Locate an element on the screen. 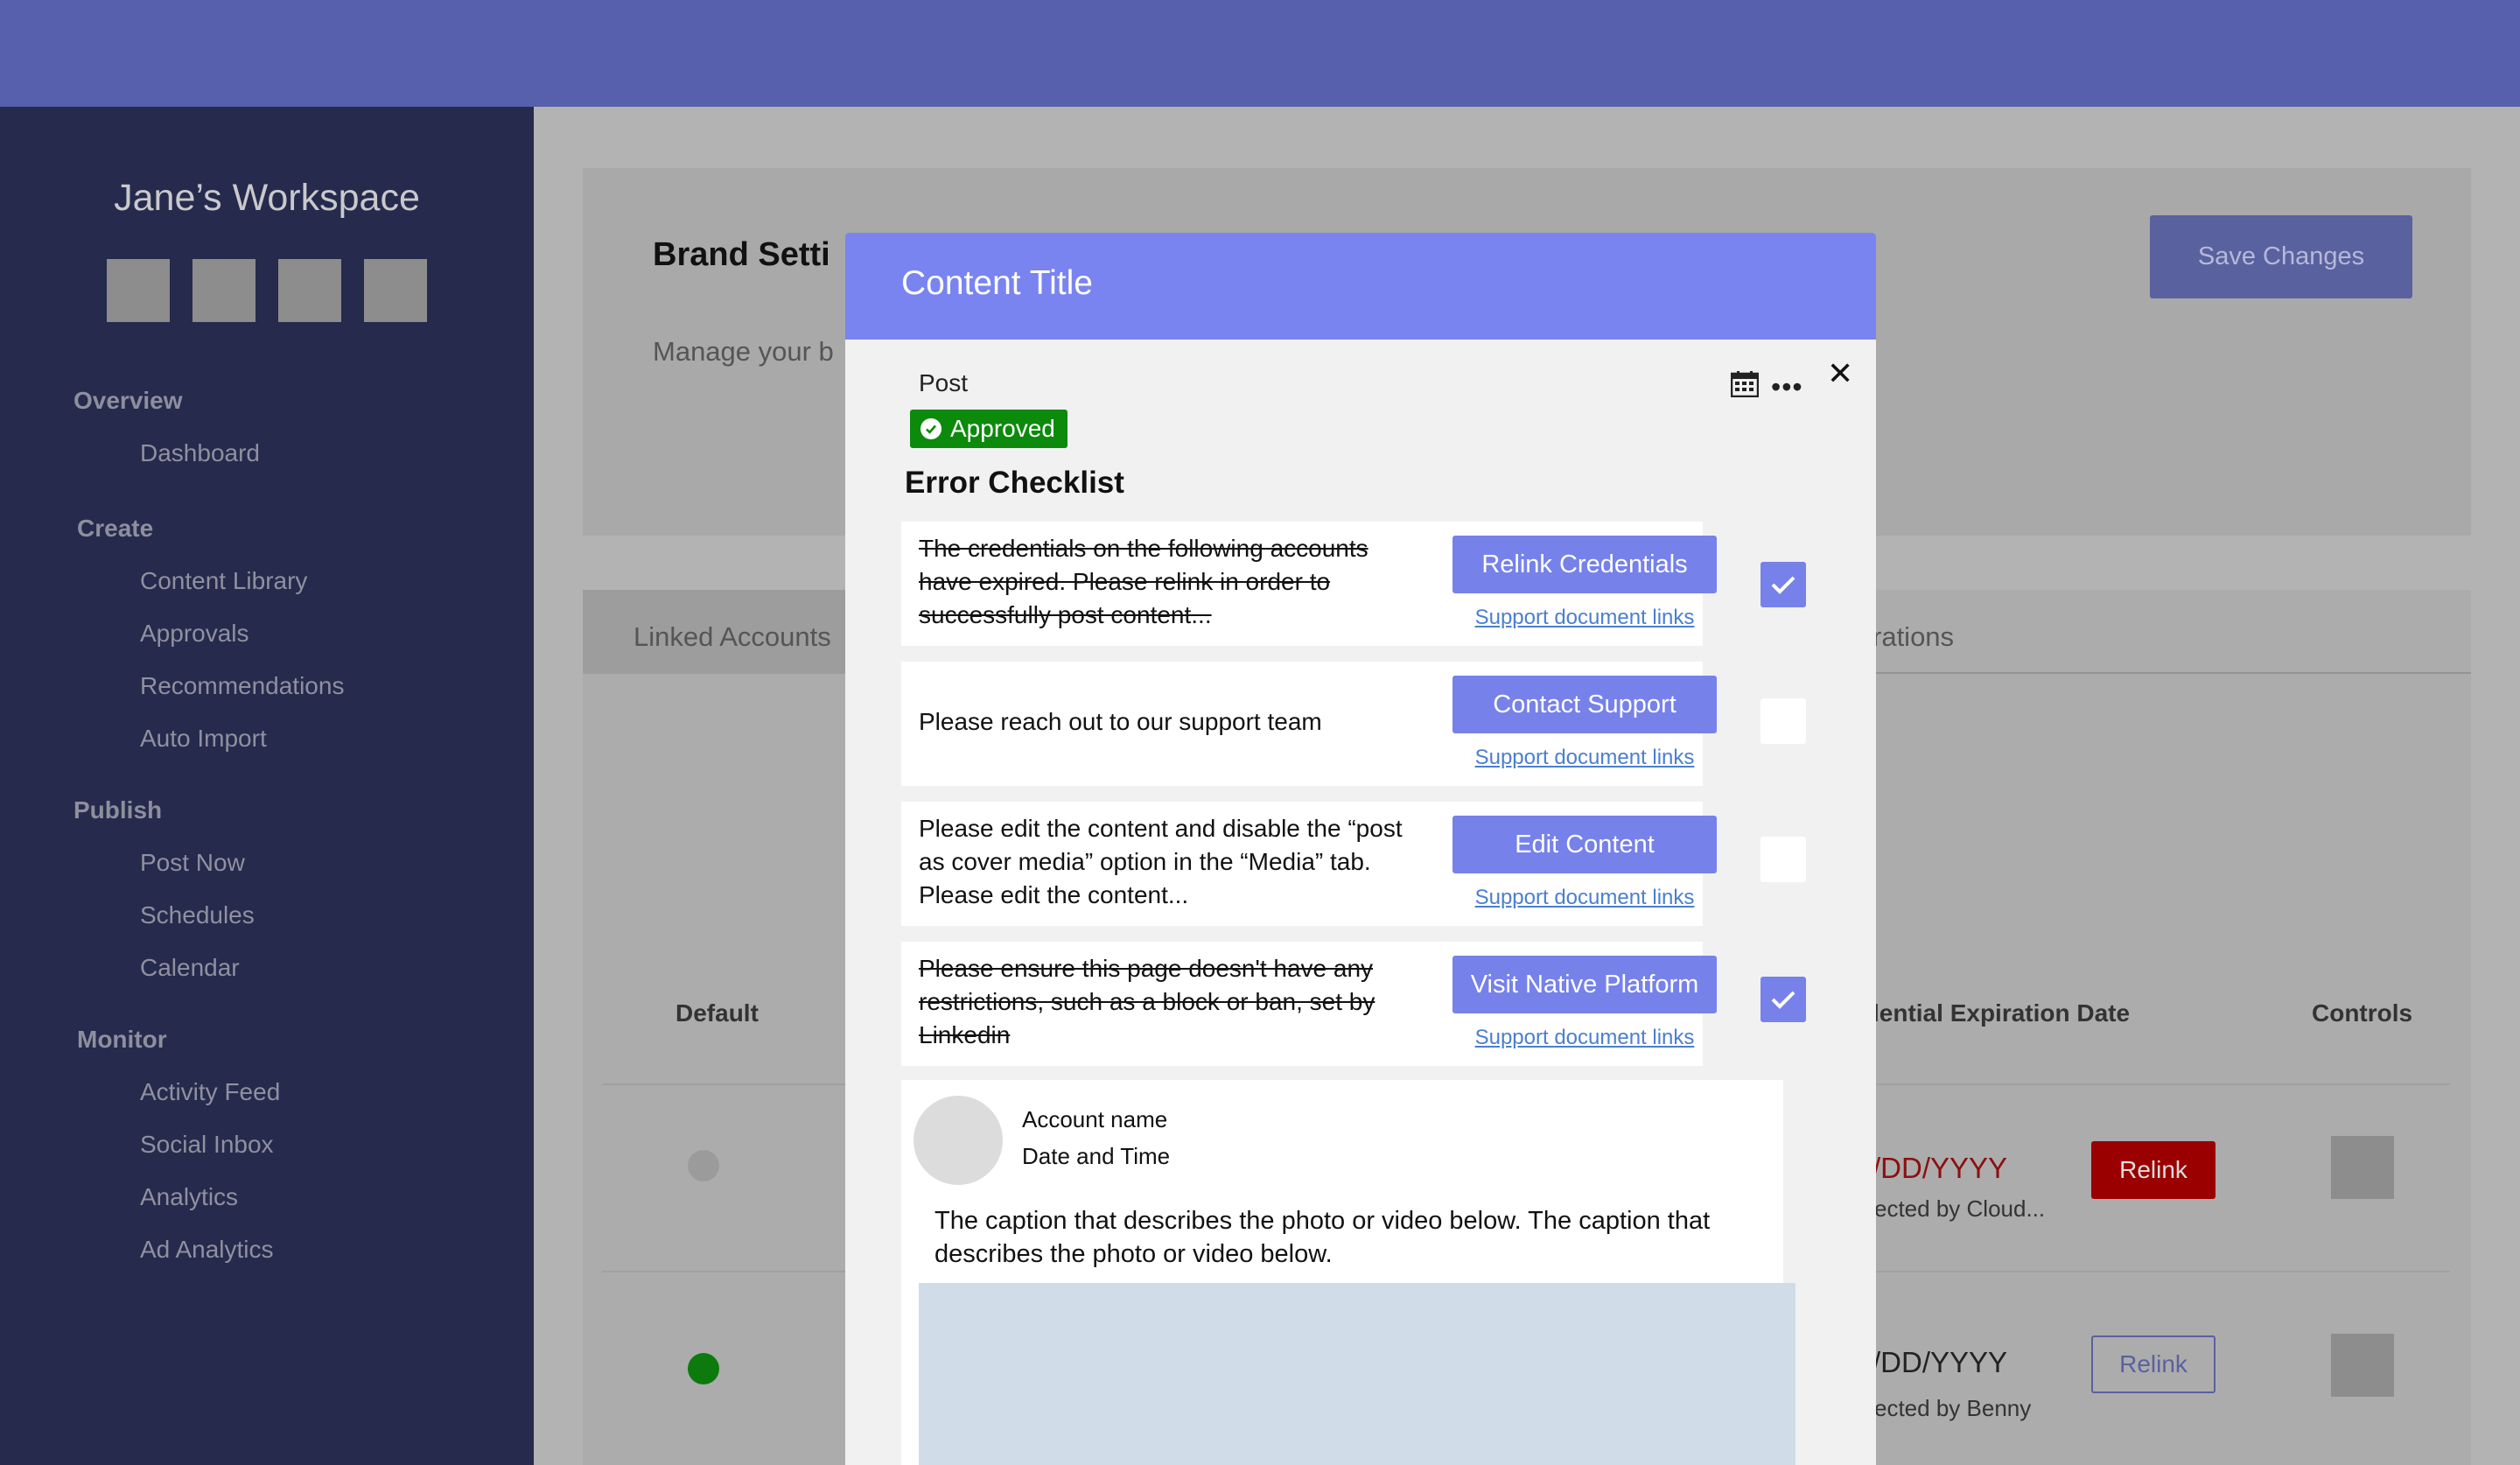 This screenshot has height=1465, width=2520. connected-by: ected by Benny is located at coordinates (1953, 1408).